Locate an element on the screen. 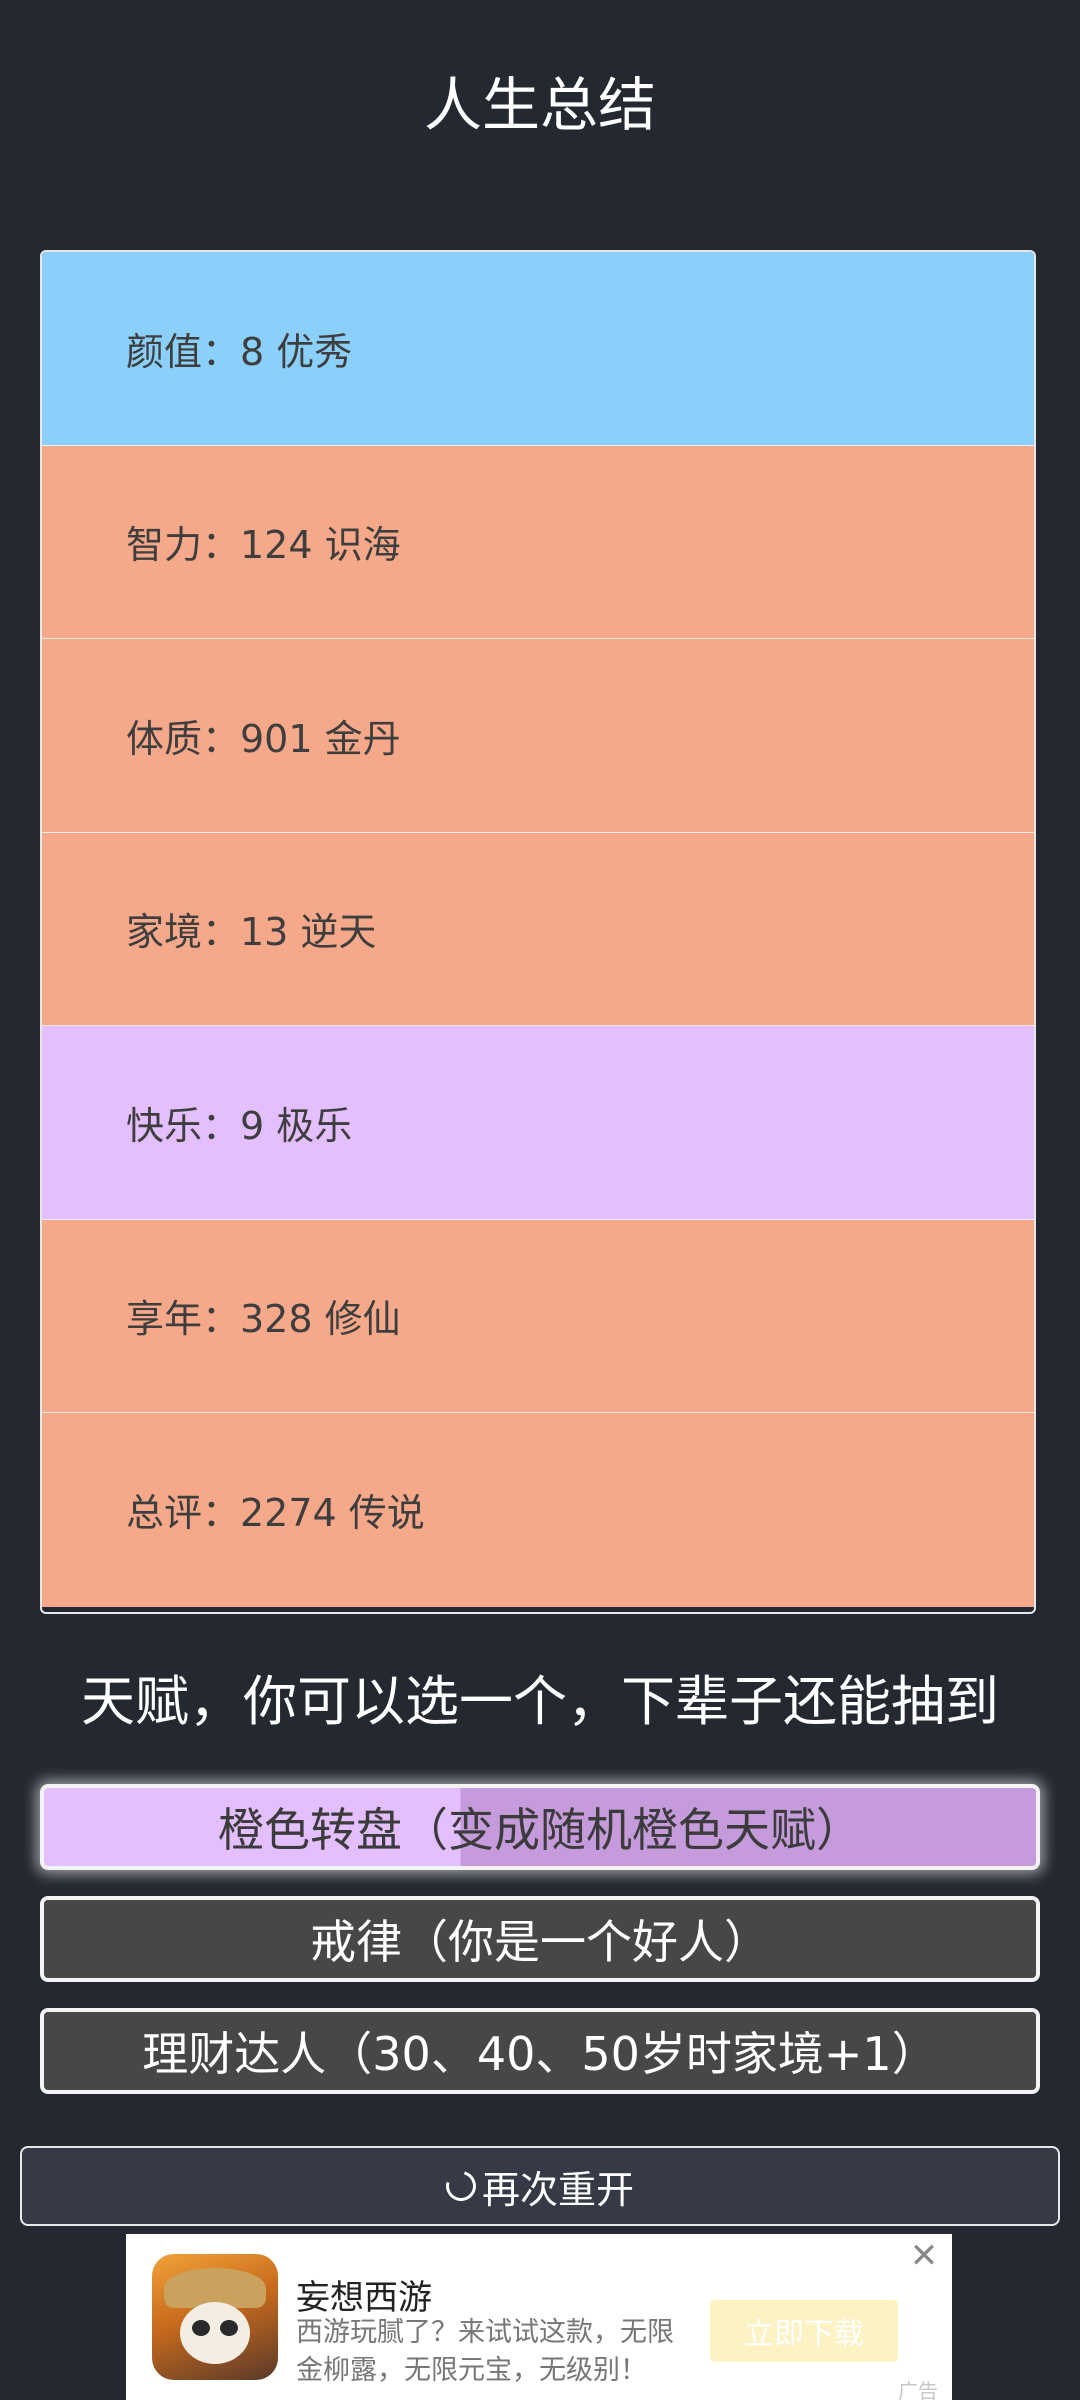 Image resolution: width=1080 pixels, height=2400 pixels. stat-row-happiness: 快乐：9 极乐 is located at coordinates (538, 1123).